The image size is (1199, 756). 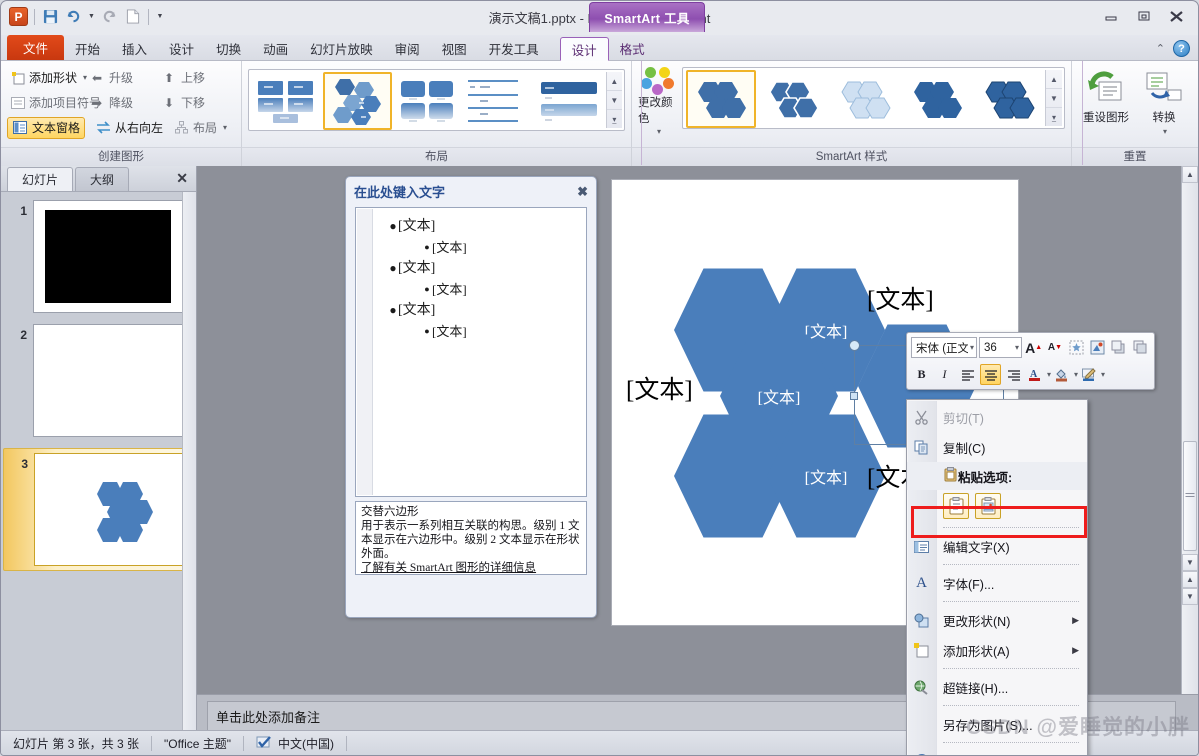 I want to click on outside-label-1: [文本], so click(x=900, y=298).